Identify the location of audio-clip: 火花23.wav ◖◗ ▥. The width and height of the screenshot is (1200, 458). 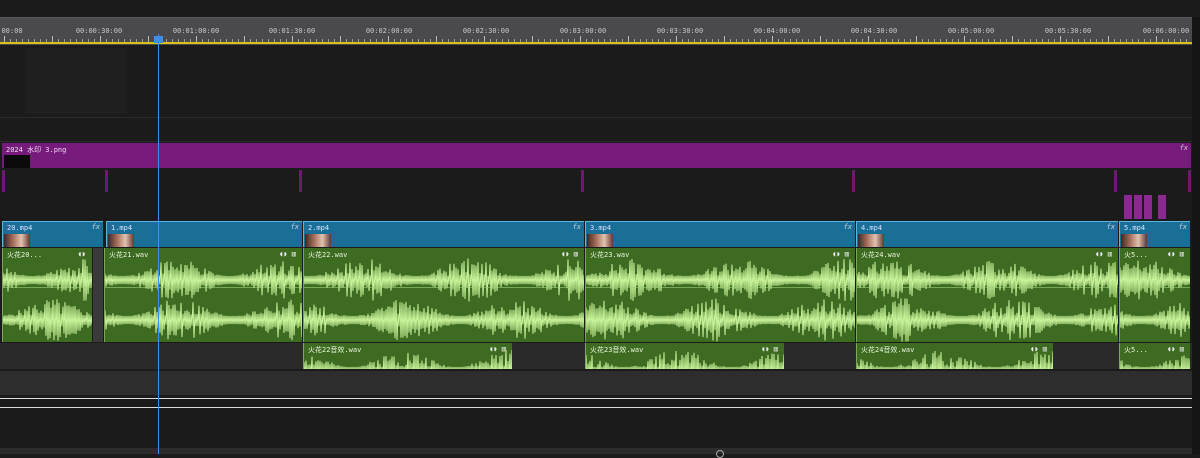
(720, 295).